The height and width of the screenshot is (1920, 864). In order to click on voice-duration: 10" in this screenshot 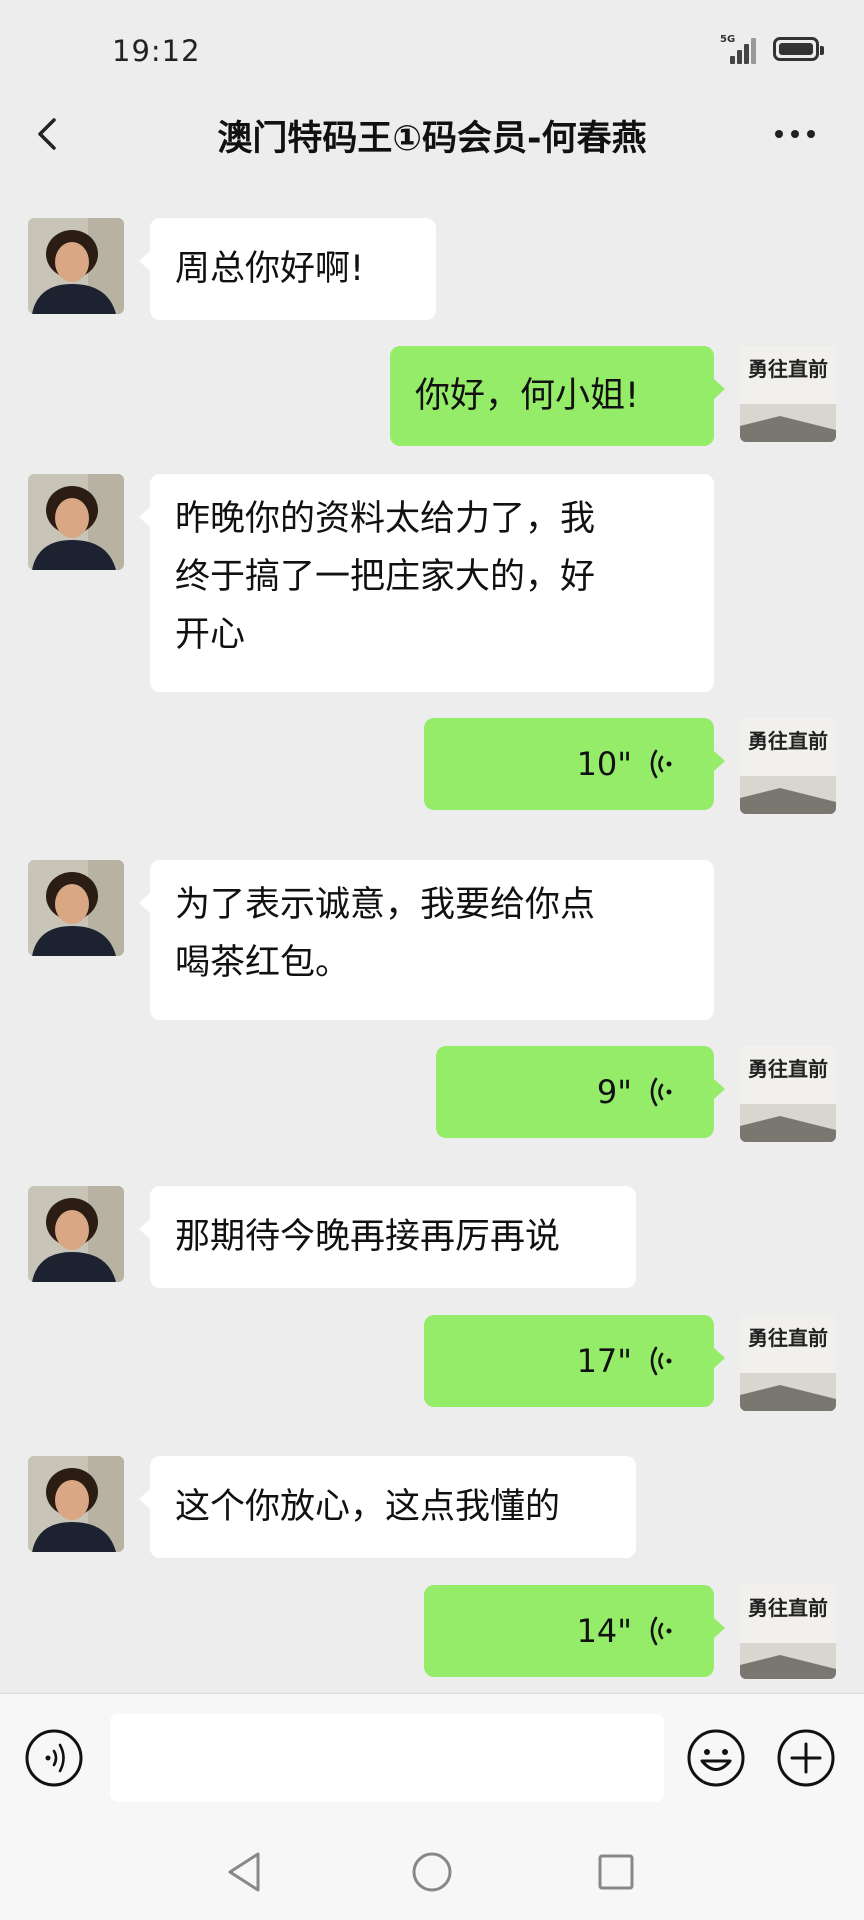, I will do `click(604, 764)`.